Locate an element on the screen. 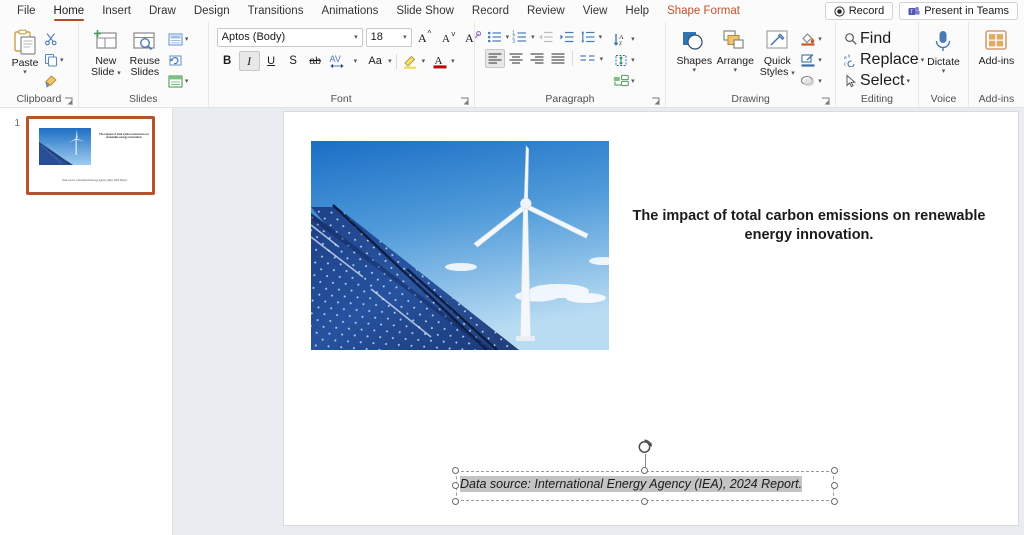 This screenshot has height=535, width=1024. line-spacing-button is located at coordinates (588, 36).